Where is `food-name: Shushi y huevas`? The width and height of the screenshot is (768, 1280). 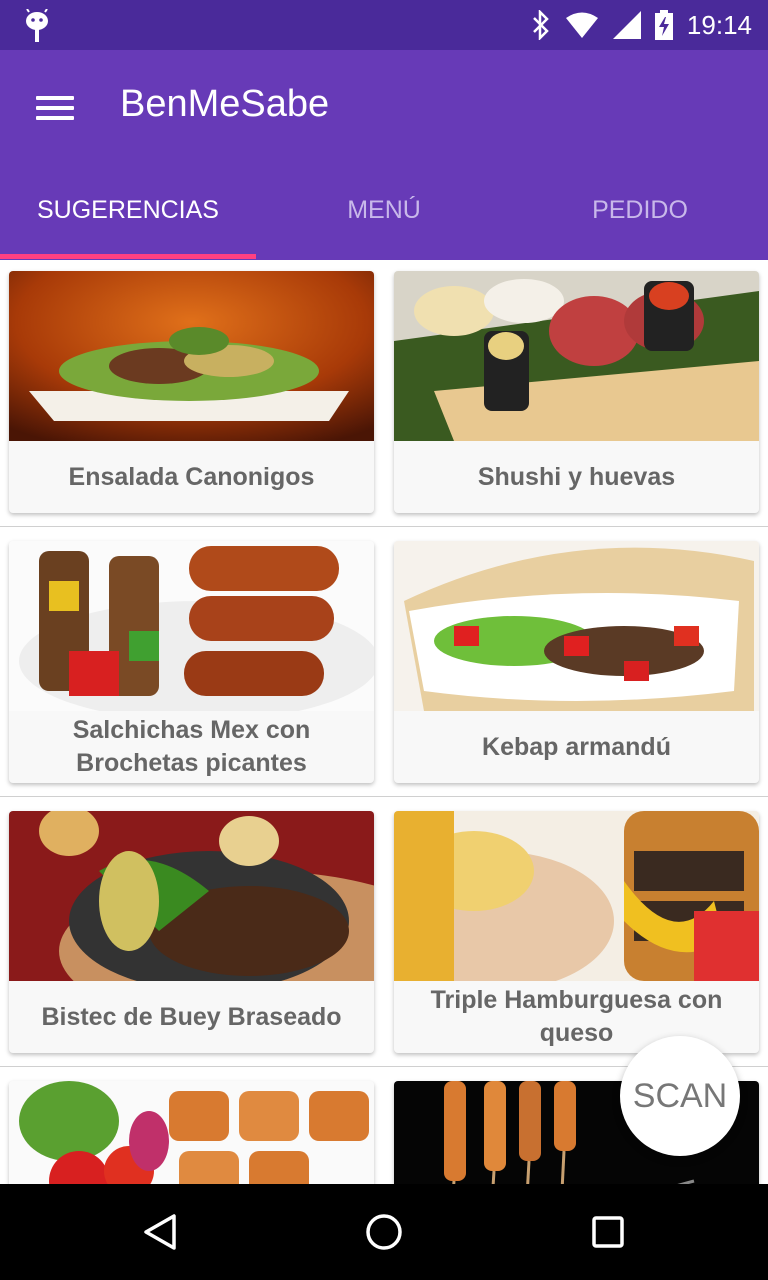
food-name: Shushi y huevas is located at coordinates (576, 476).